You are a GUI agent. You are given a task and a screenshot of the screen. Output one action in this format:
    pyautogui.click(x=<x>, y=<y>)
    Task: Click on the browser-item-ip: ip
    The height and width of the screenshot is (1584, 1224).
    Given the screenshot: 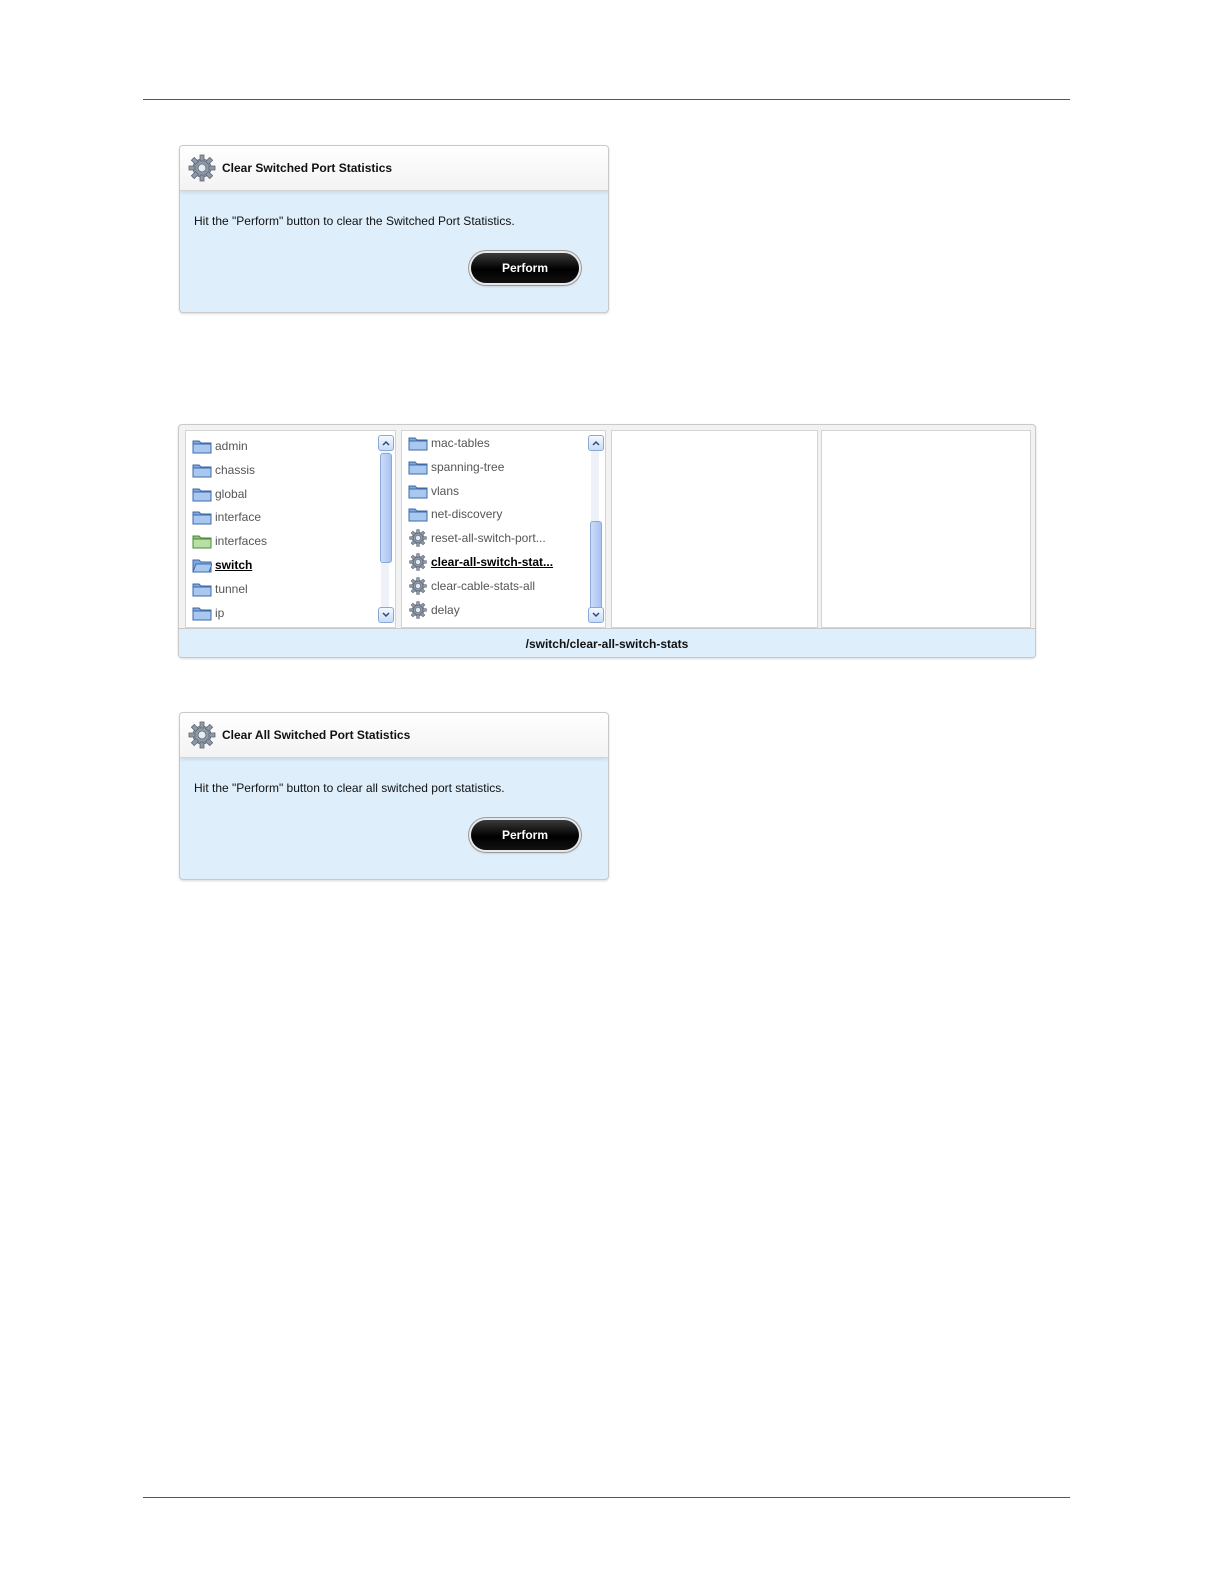 What is the action you would take?
    pyautogui.click(x=208, y=613)
    